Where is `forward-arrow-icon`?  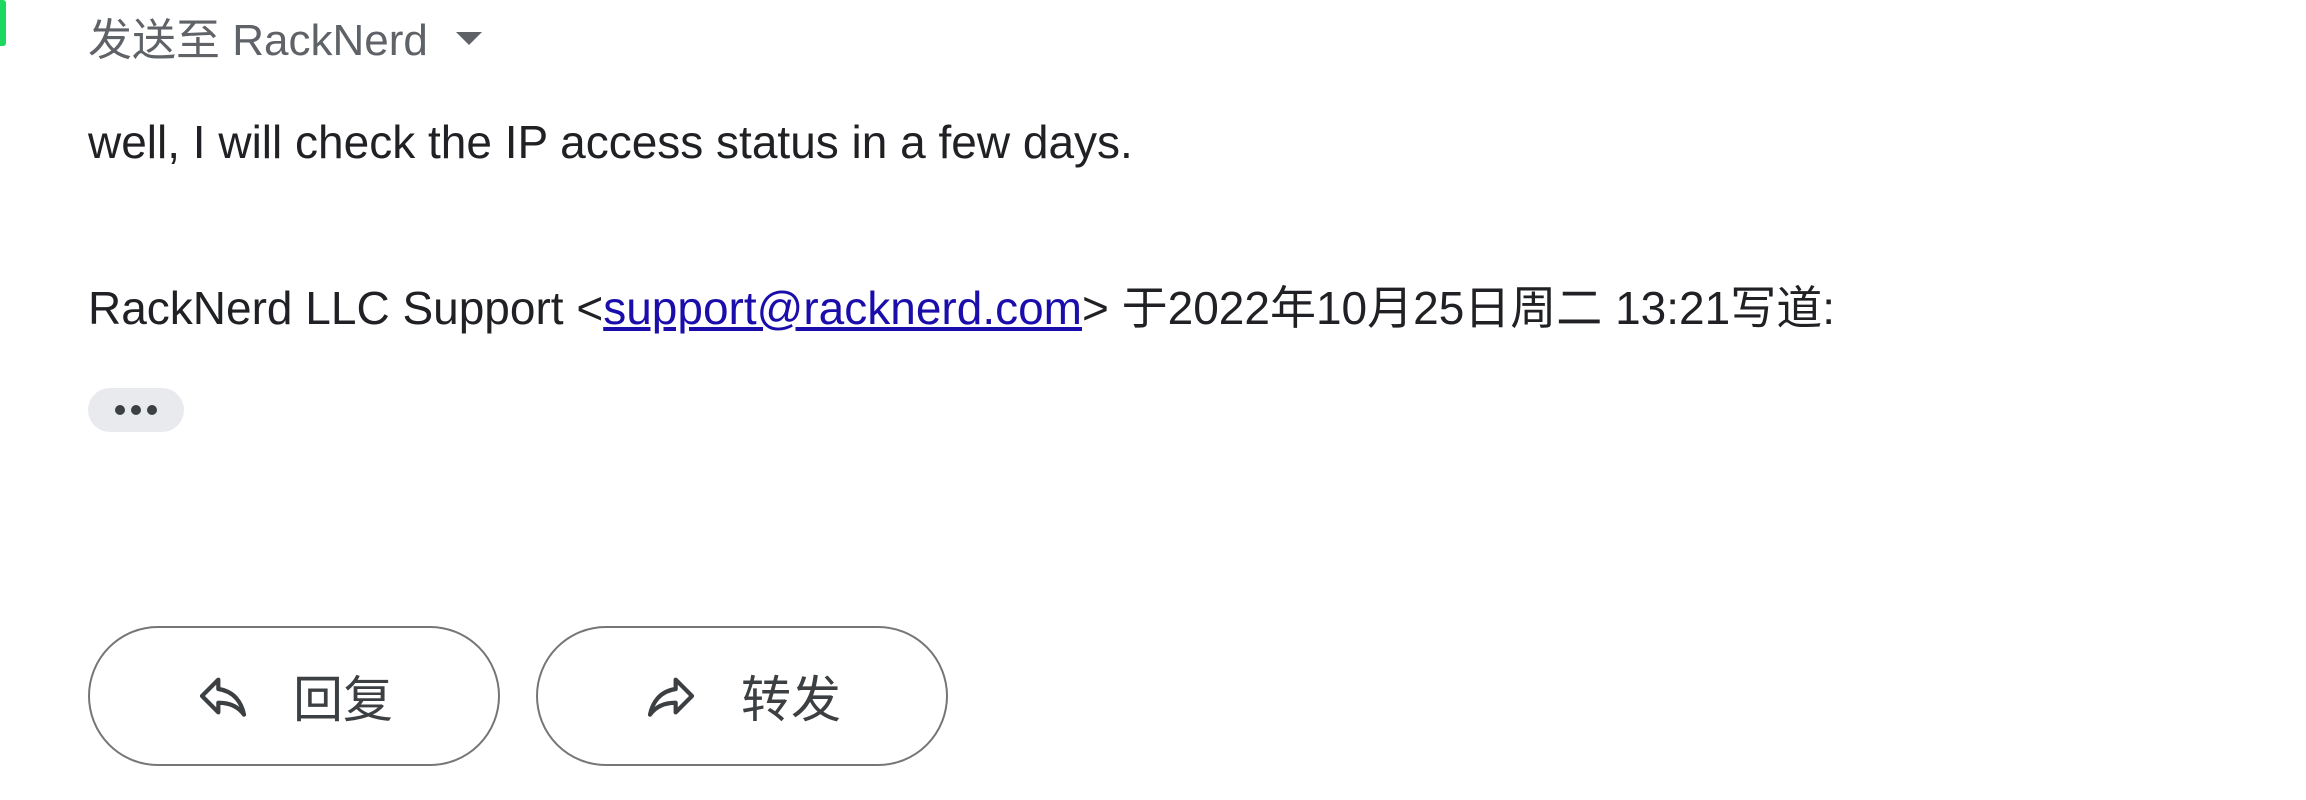
forward-arrow-icon is located at coordinates (671, 697).